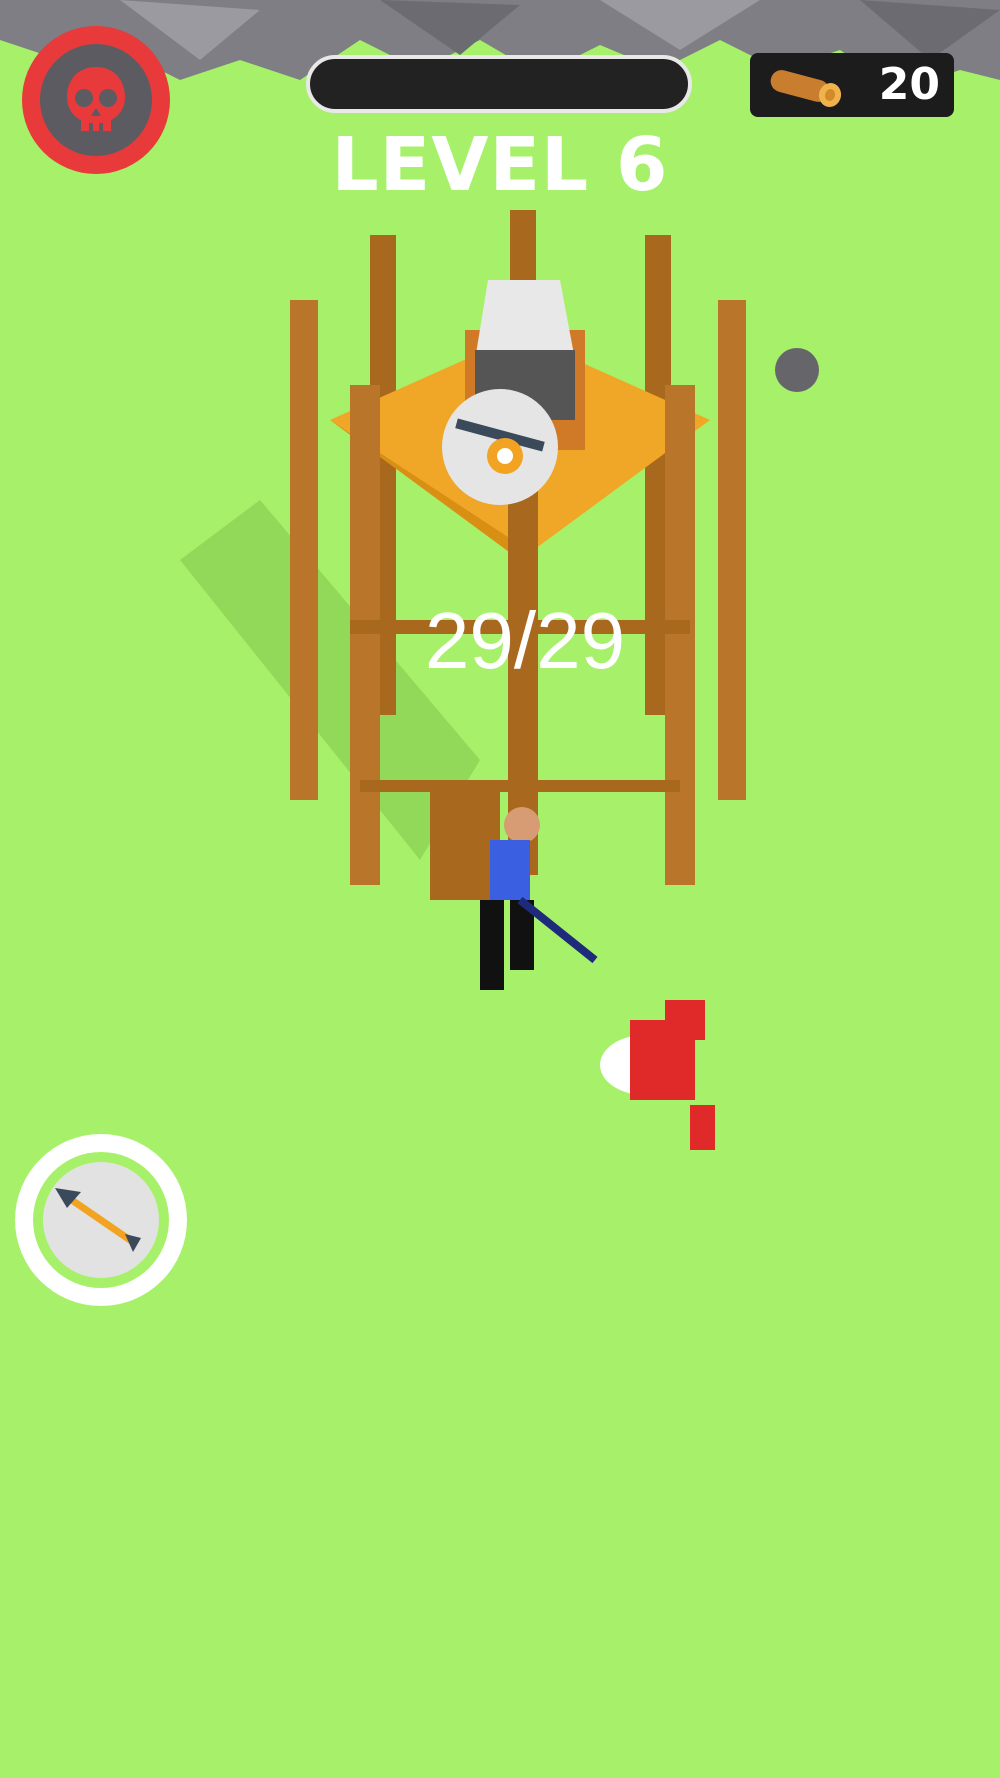 The image size is (1000, 1778). Describe the element at coordinates (909, 84) in the screenshot. I see `wood-count: 20` at that location.